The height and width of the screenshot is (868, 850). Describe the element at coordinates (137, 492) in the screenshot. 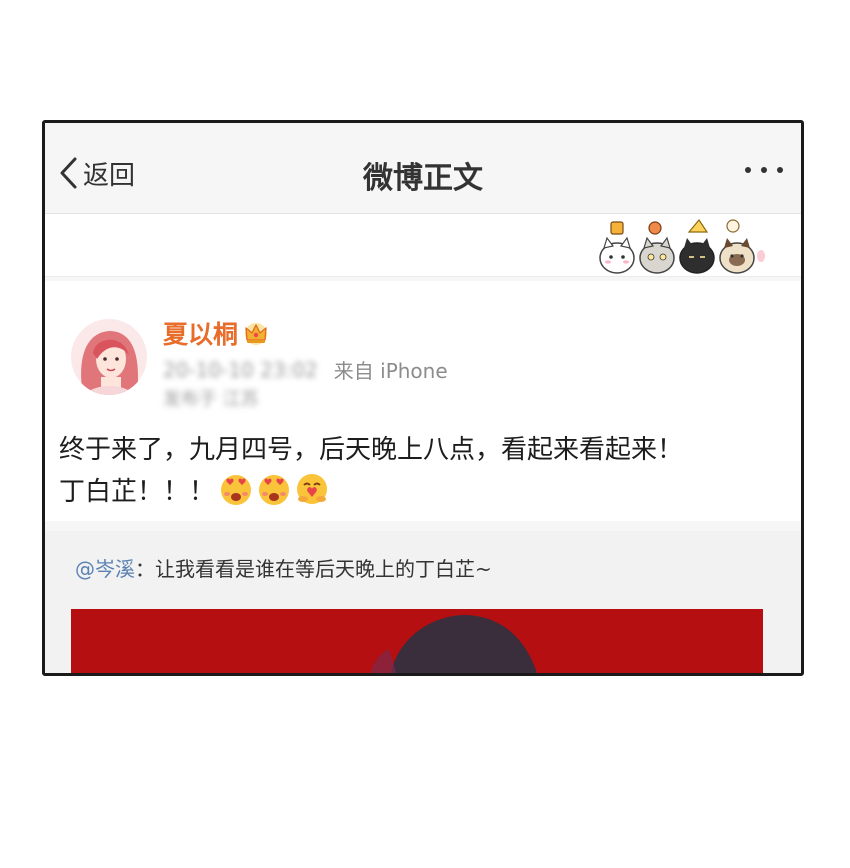

I see `post-content-line2: 丁白芷！！！` at that location.